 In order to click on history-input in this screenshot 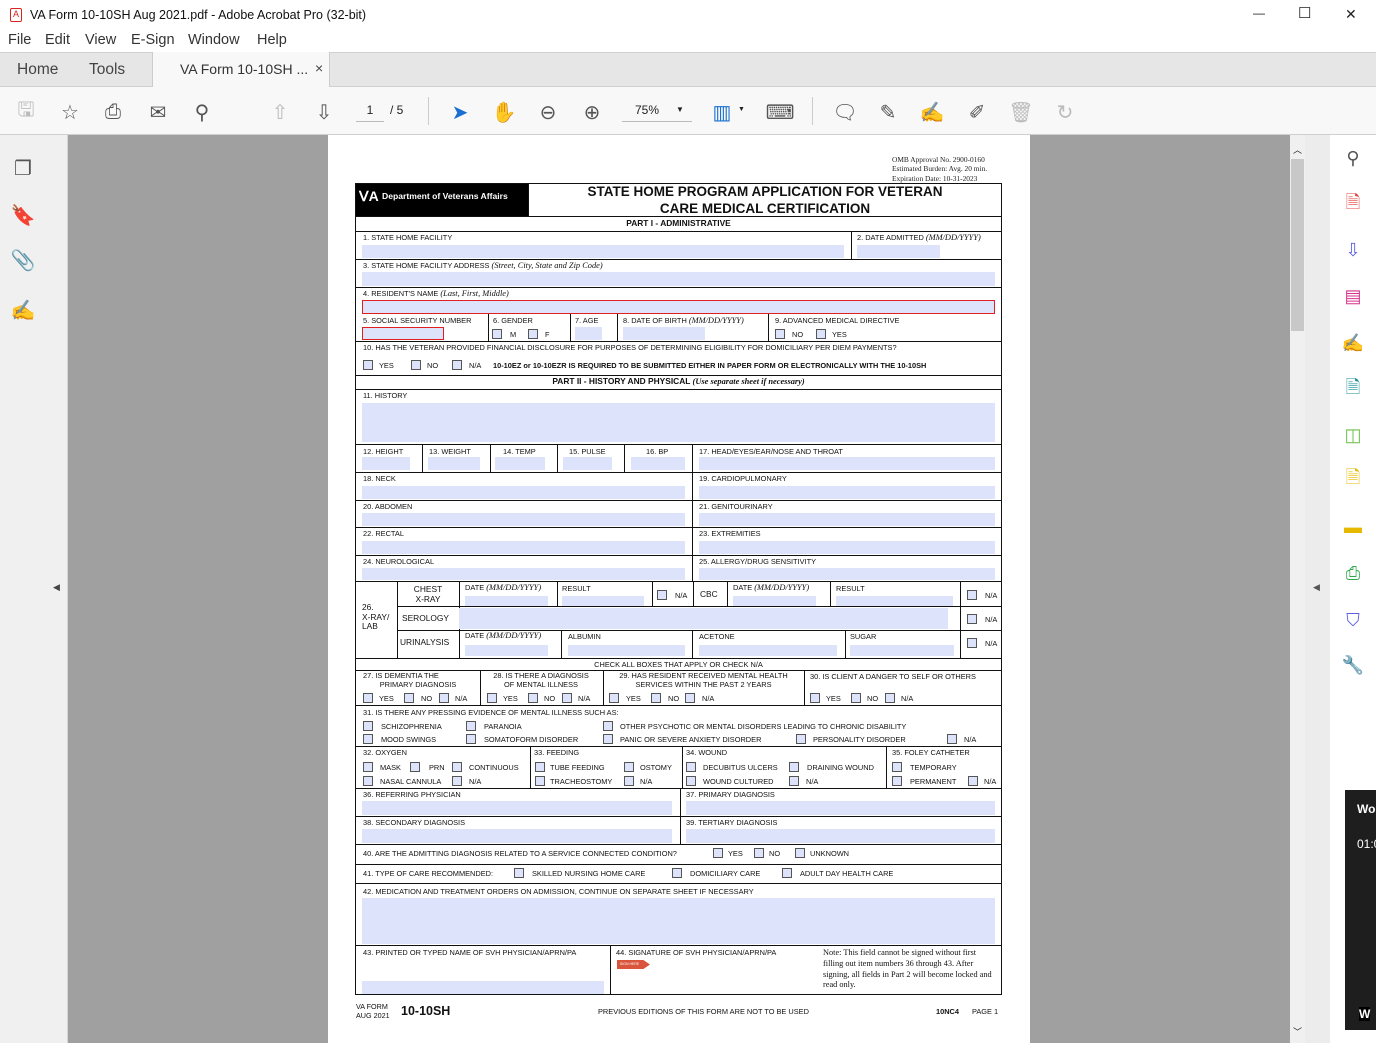, I will do `click(678, 422)`.